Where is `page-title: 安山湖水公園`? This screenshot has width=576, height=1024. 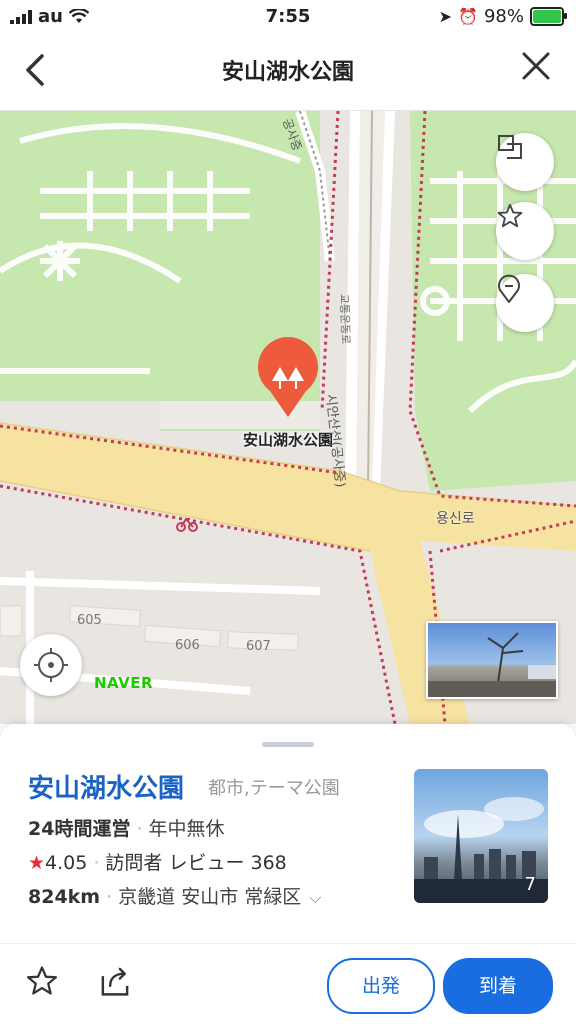 page-title: 安山湖水公園 is located at coordinates (287, 72).